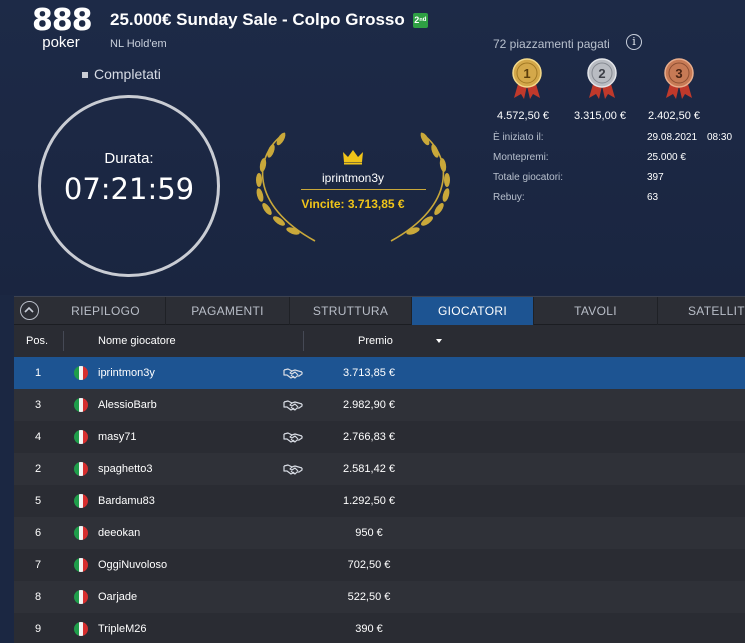 This screenshot has width=745, height=643. Describe the element at coordinates (129, 189) in the screenshot. I see `duration-value: 07:21:59` at that location.